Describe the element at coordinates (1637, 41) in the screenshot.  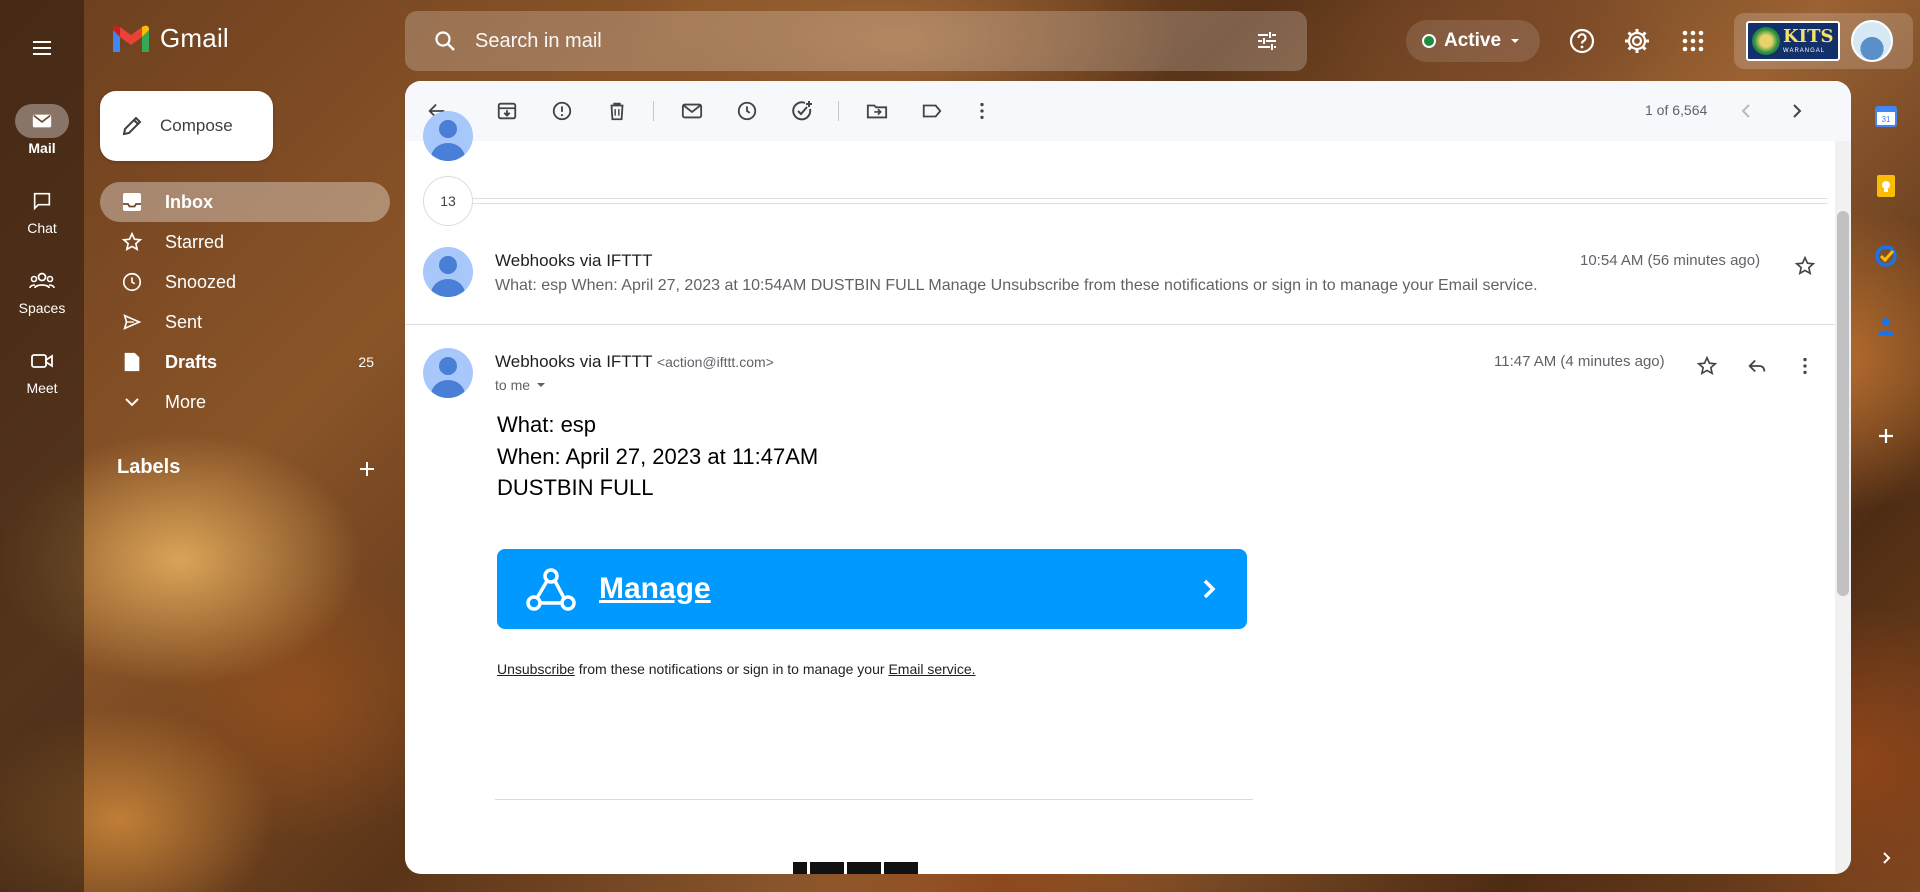
I see `settings-button` at that location.